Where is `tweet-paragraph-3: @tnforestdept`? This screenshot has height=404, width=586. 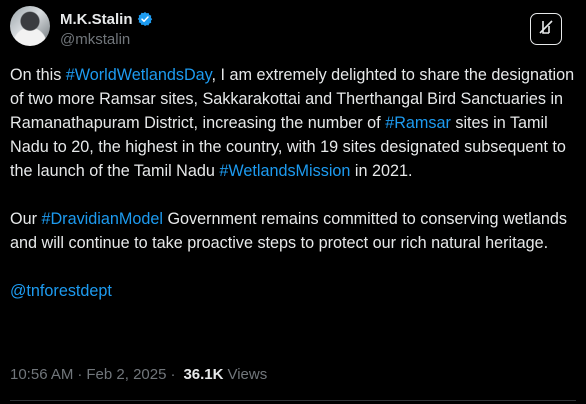
tweet-paragraph-3: @tnforestdept is located at coordinates (293, 291).